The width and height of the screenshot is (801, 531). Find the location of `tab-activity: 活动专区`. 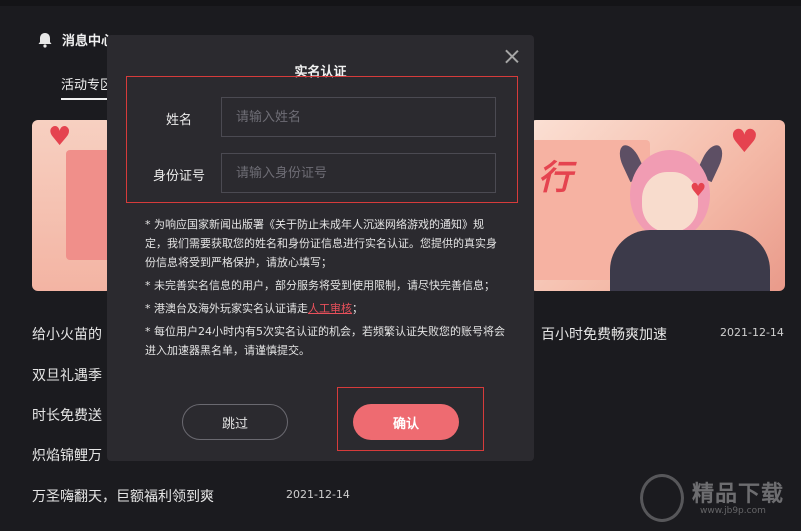

tab-activity: 活动专区 is located at coordinates (87, 83).